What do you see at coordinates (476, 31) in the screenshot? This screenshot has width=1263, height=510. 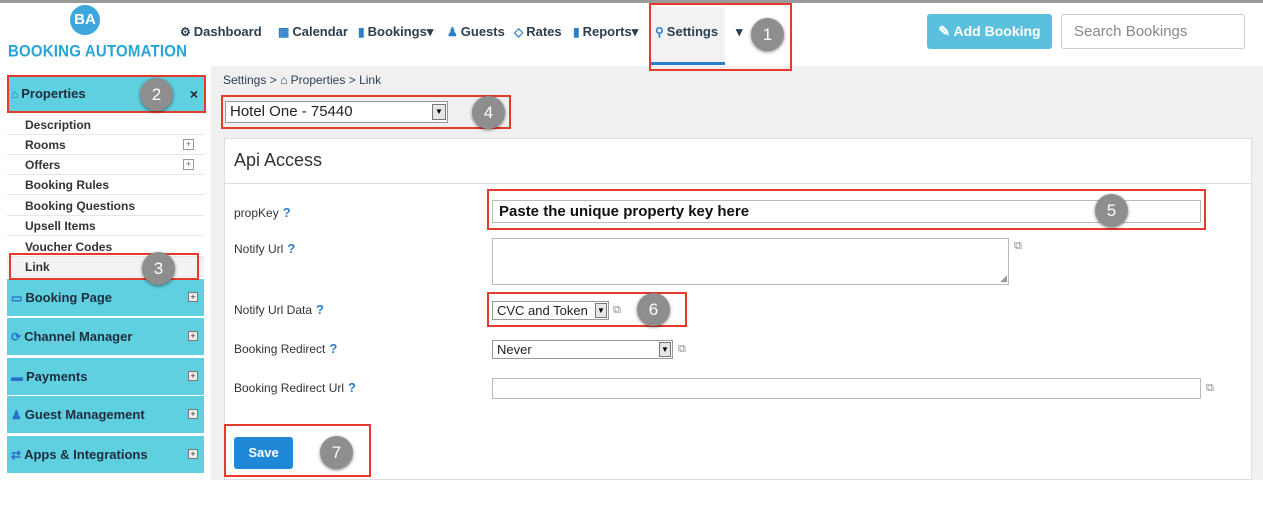 I see `nav-guests: ♟ Guests` at bounding box center [476, 31].